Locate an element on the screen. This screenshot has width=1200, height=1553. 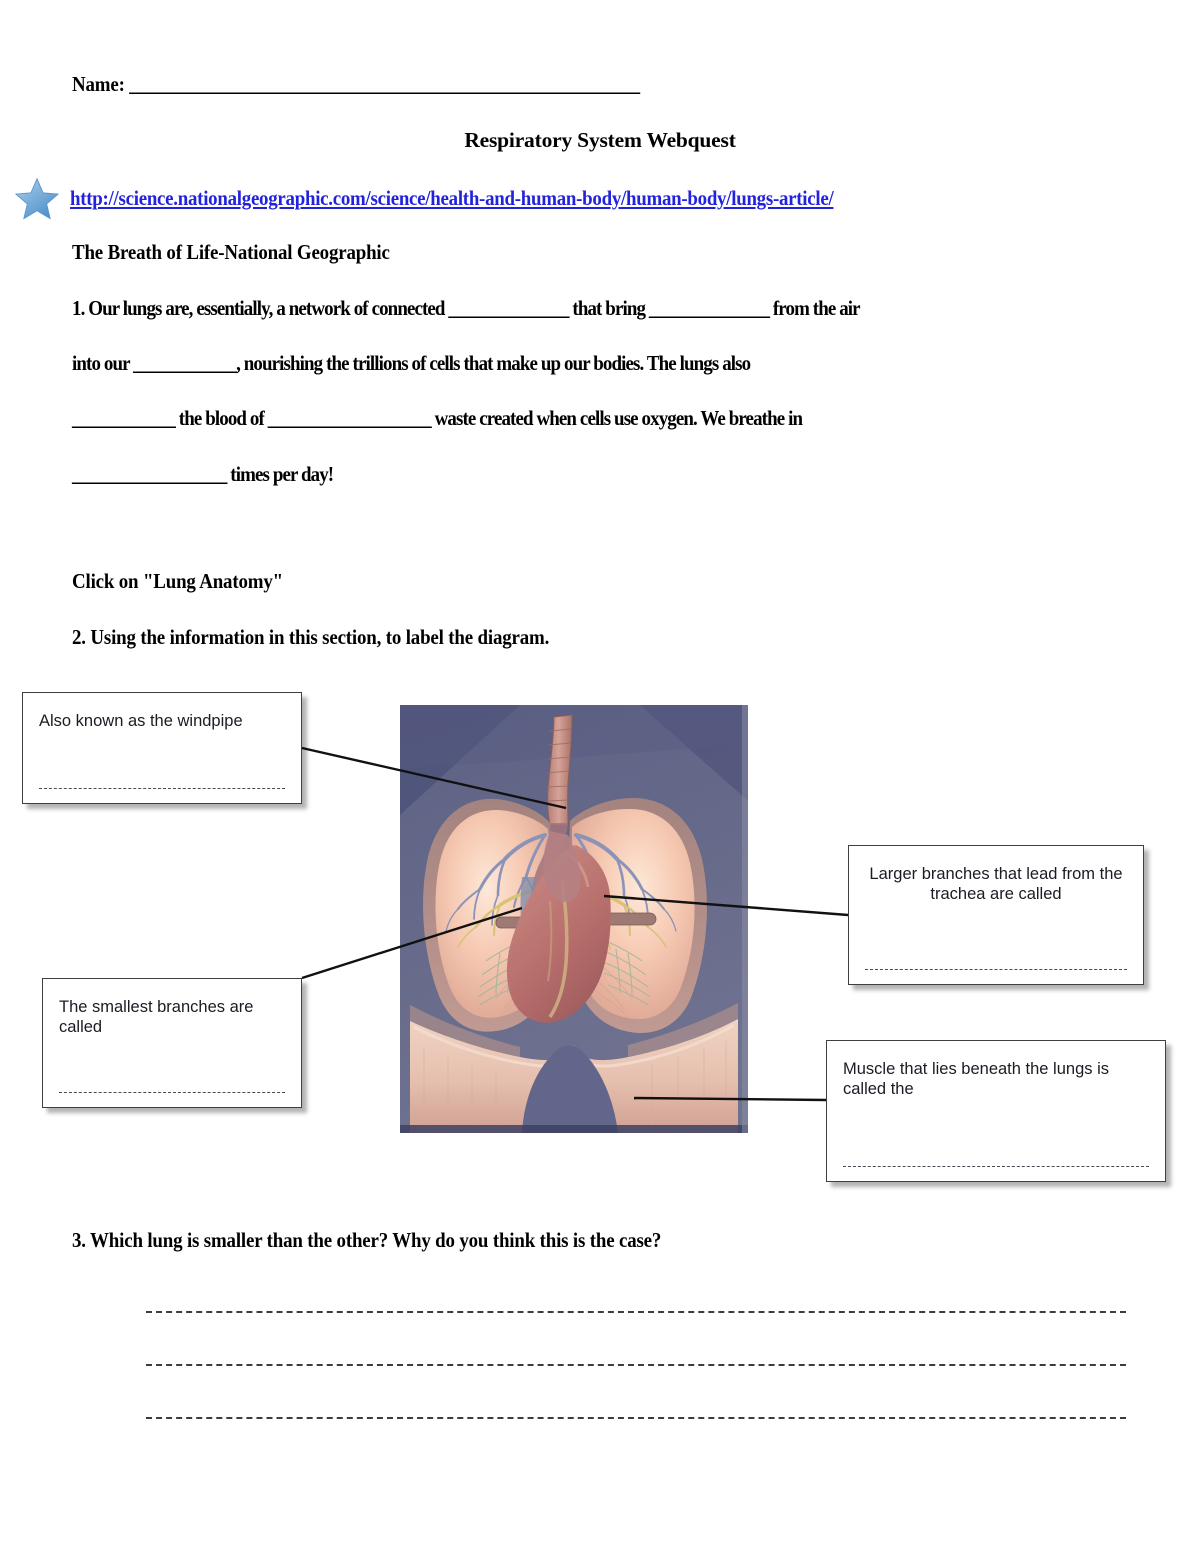
callout-alveoli-text: The smallest branches are called is located at coordinates (156, 1017).